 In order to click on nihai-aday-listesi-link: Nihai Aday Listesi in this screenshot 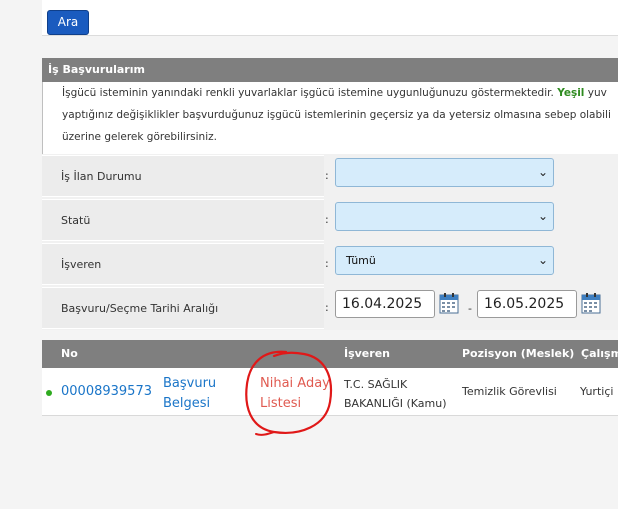, I will do `click(295, 394)`.